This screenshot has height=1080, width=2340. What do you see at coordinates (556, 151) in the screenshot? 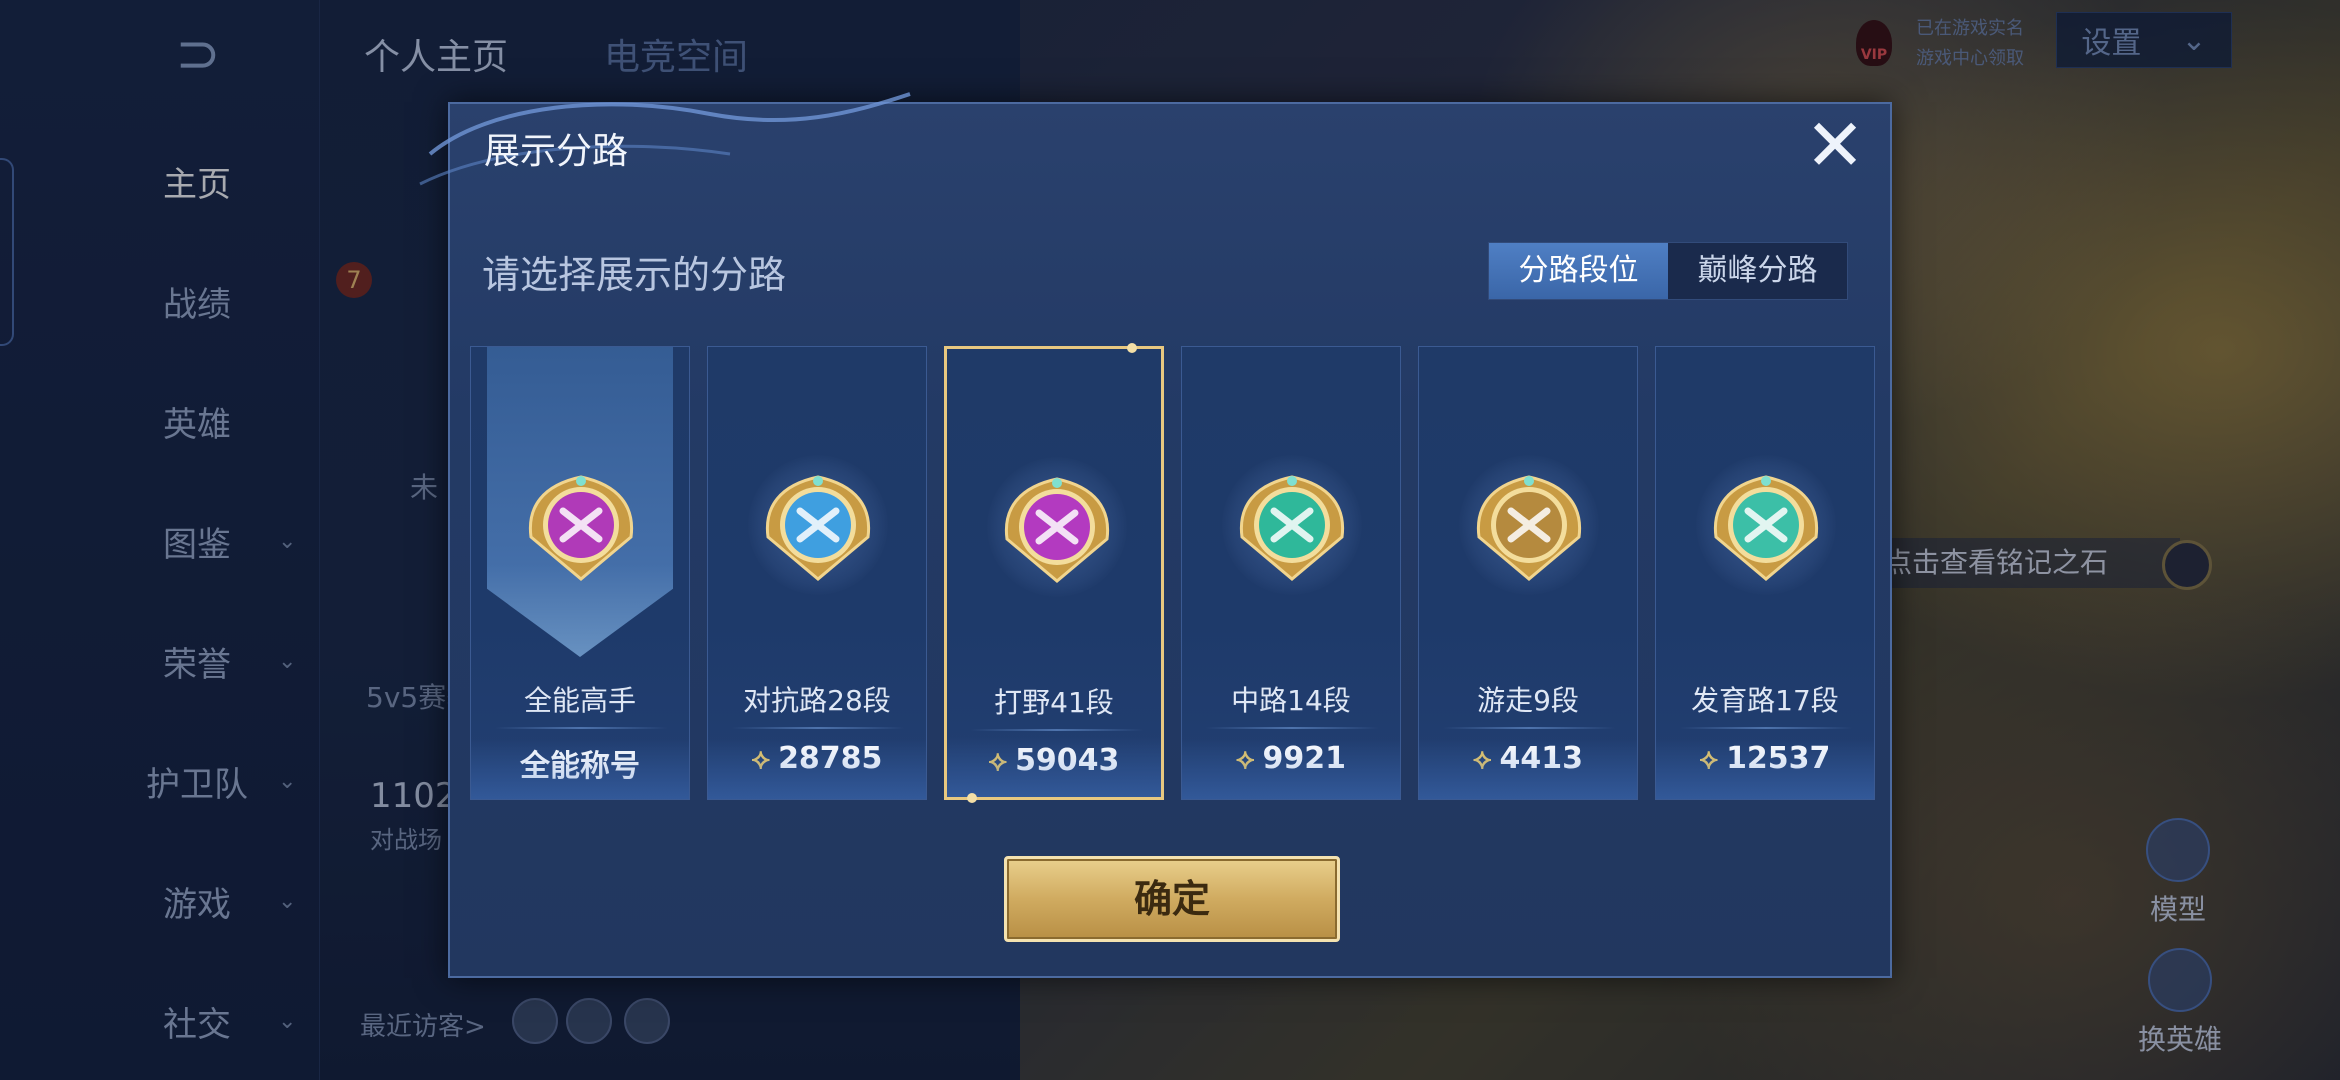
I see `modal-title: 展示分路` at bounding box center [556, 151].